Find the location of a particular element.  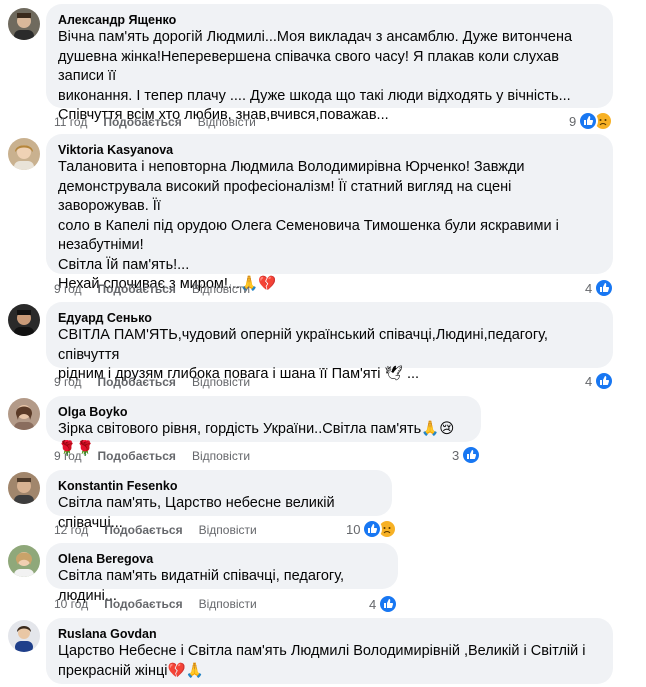

comment-time: 12 год is located at coordinates (71, 530).